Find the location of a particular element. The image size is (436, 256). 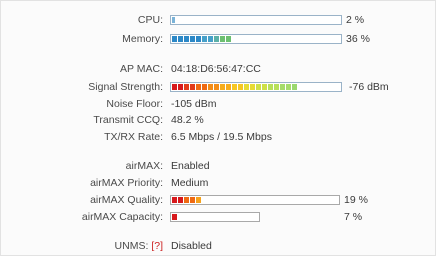

airmax-capacity-bar-segment is located at coordinates (174, 217).